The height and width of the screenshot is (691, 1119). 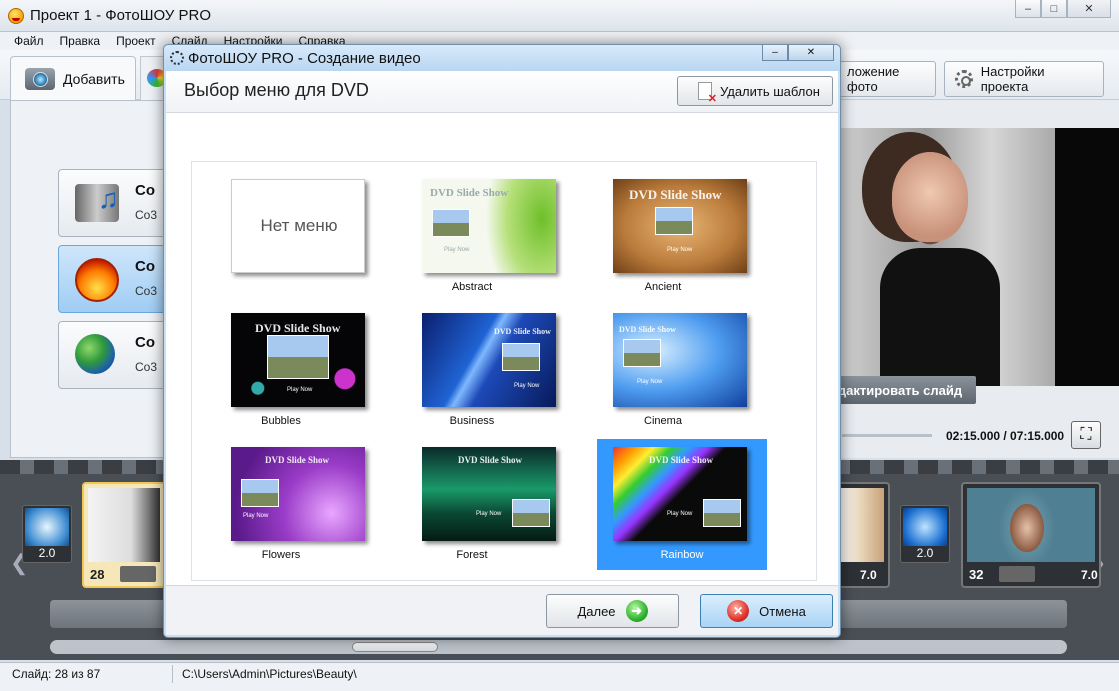 I want to click on template-no-menu: Нет меню, so click(x=281, y=236).